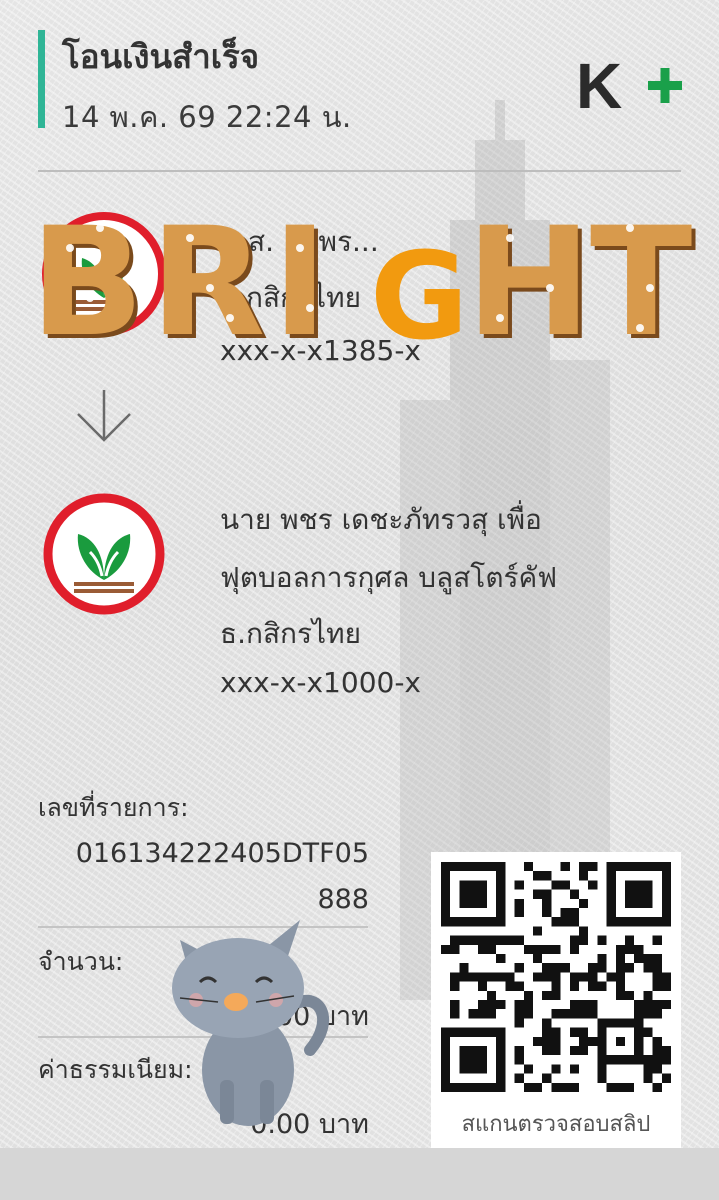 The height and width of the screenshot is (1200, 719). What do you see at coordinates (161, 56) in the screenshot?
I see `page-title: โอนเงินสำเร็จ` at bounding box center [161, 56].